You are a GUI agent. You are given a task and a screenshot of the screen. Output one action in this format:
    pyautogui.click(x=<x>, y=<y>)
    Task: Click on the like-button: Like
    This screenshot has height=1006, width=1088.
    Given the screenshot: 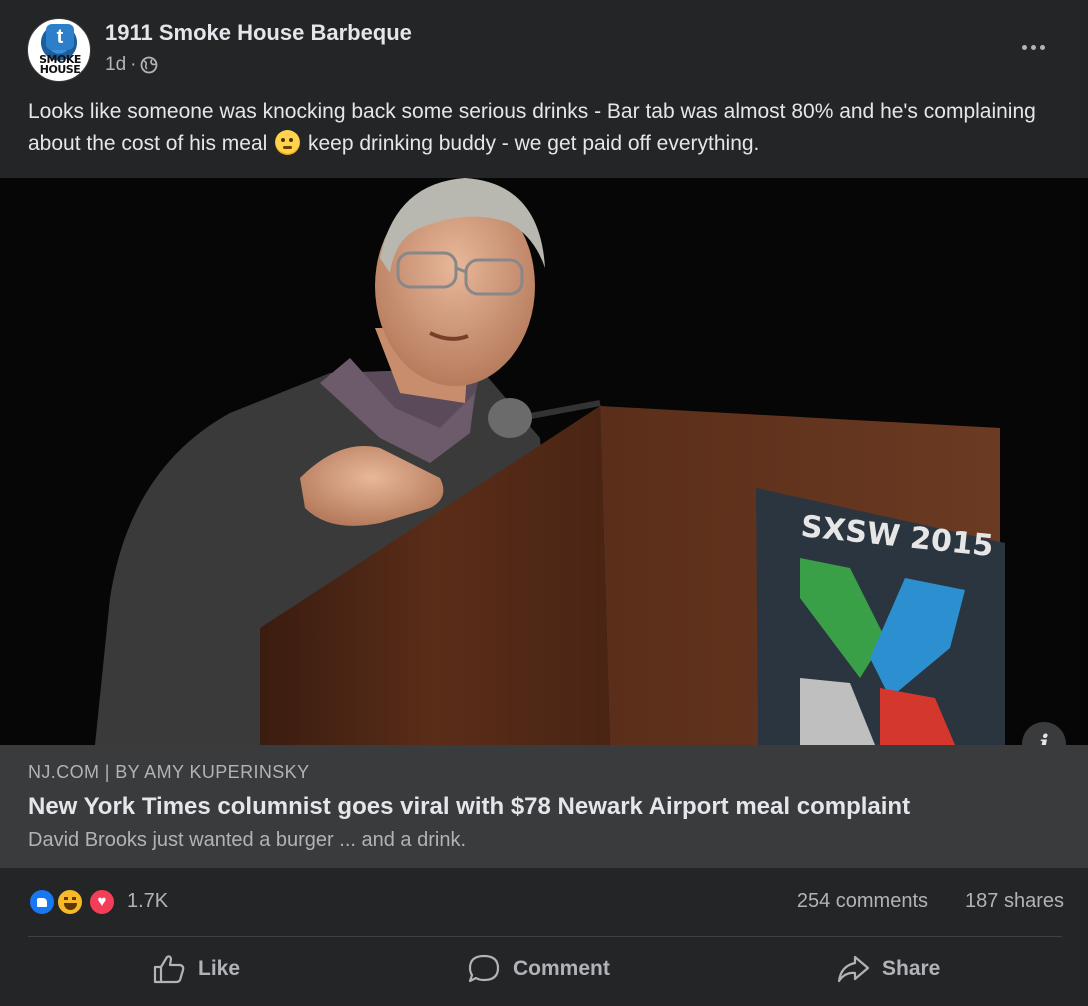 What is the action you would take?
    pyautogui.click(x=196, y=969)
    